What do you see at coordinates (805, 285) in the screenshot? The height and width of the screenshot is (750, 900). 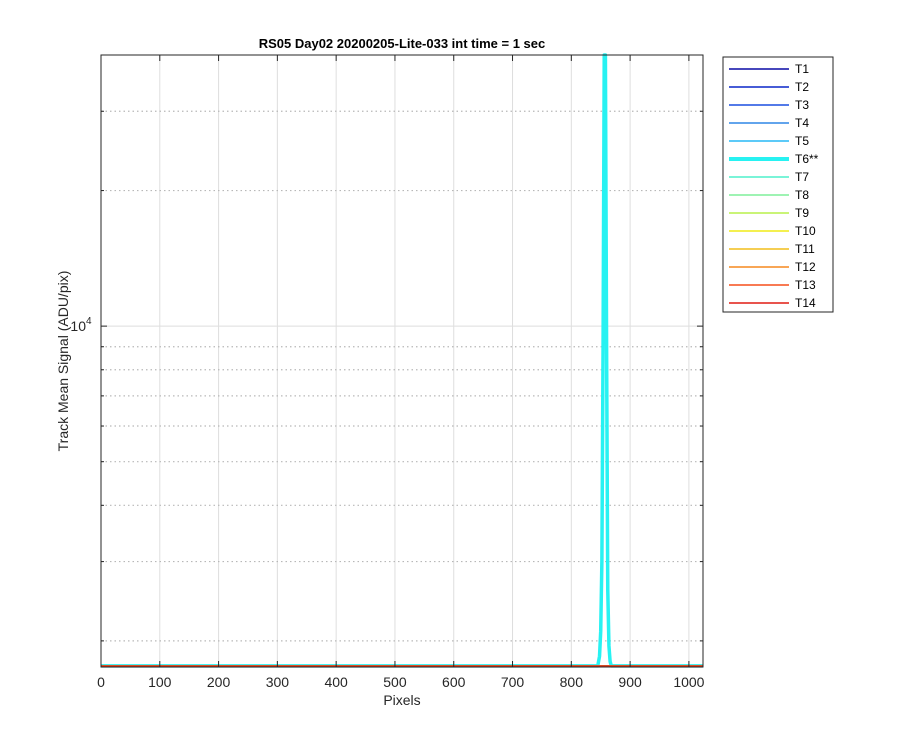 I see `legend-label: T13` at bounding box center [805, 285].